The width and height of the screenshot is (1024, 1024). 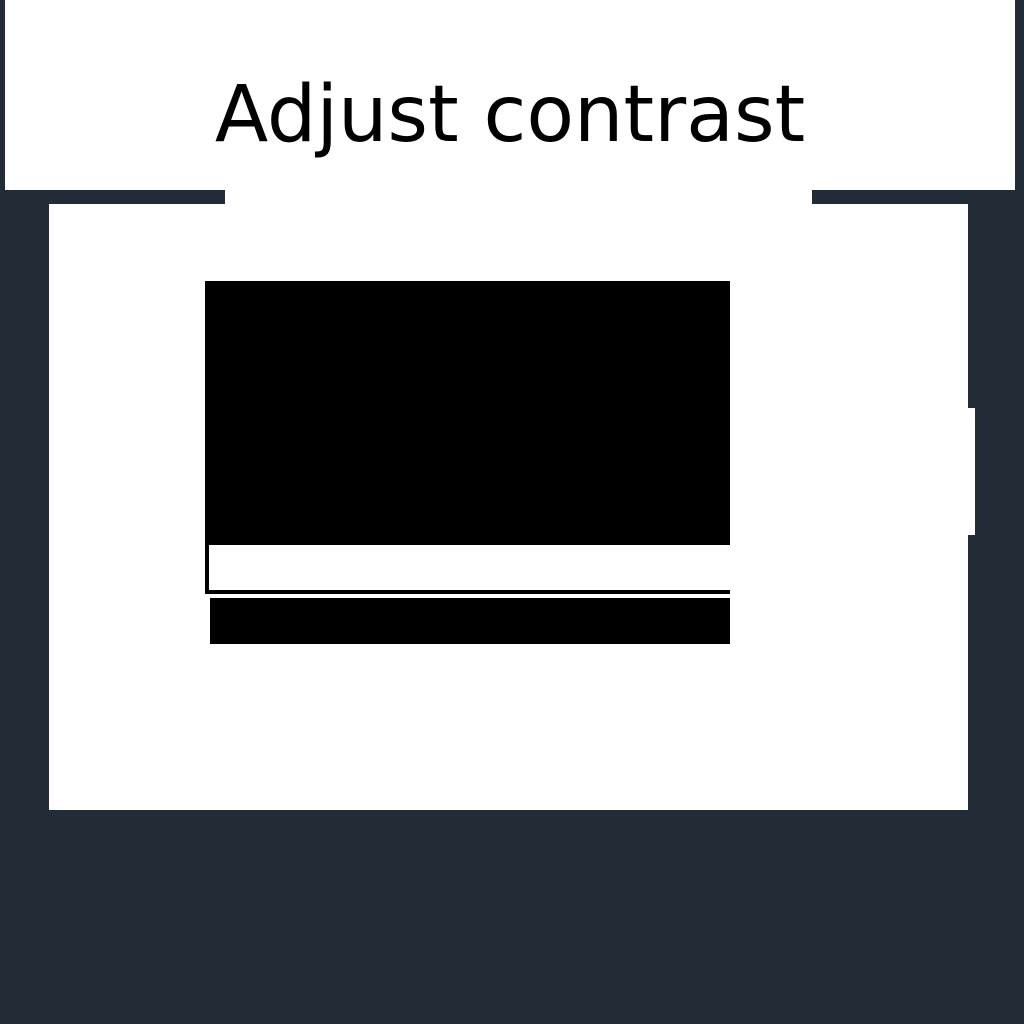 I want to click on dialog-title: Adjust contrast, so click(x=510, y=115).